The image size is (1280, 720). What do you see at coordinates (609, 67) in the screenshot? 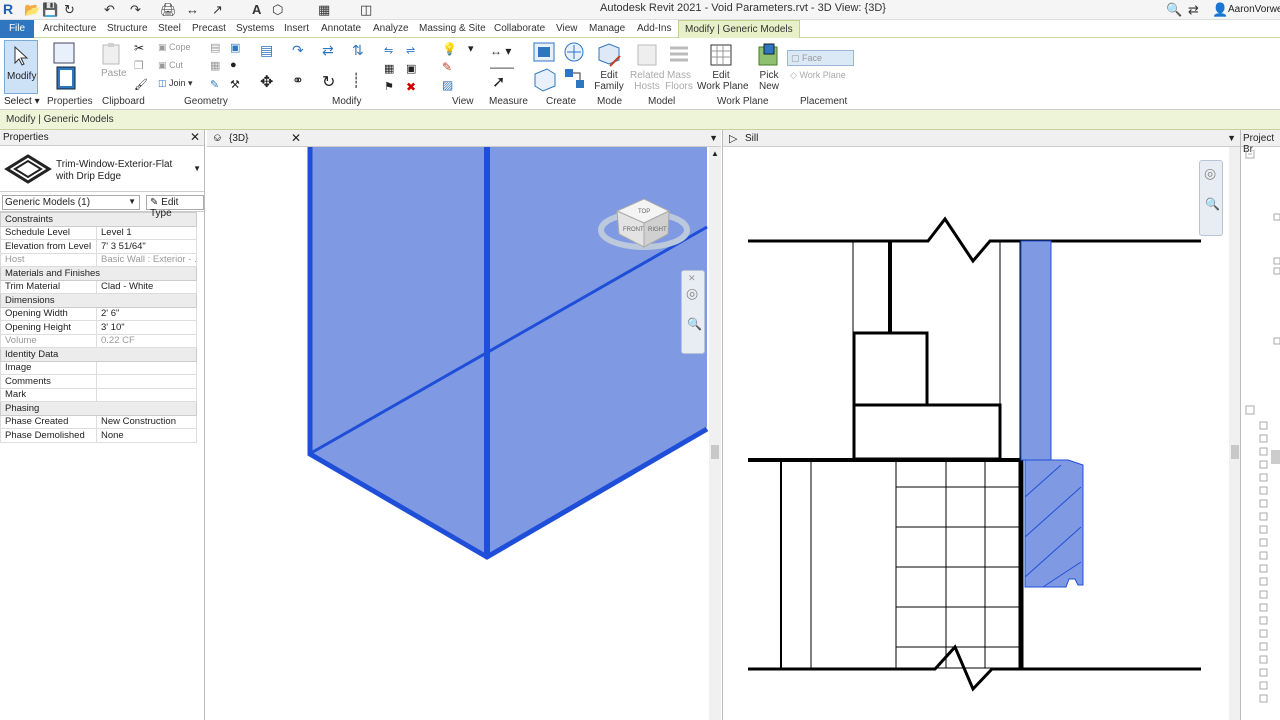
I see `edit-family-button: Edit Family` at bounding box center [609, 67].